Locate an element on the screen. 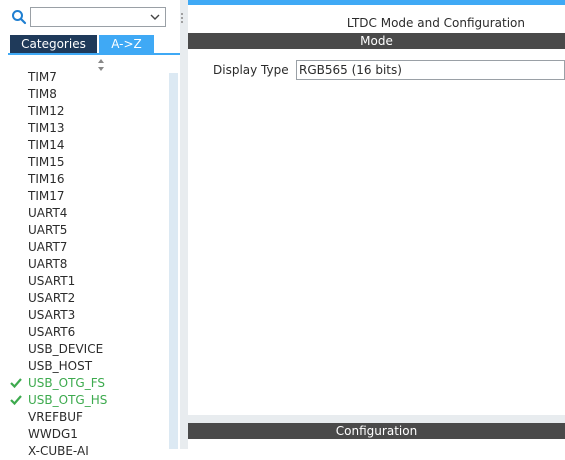 This screenshot has width=565, height=460. configuration-section-header: Configuration is located at coordinates (376, 431).